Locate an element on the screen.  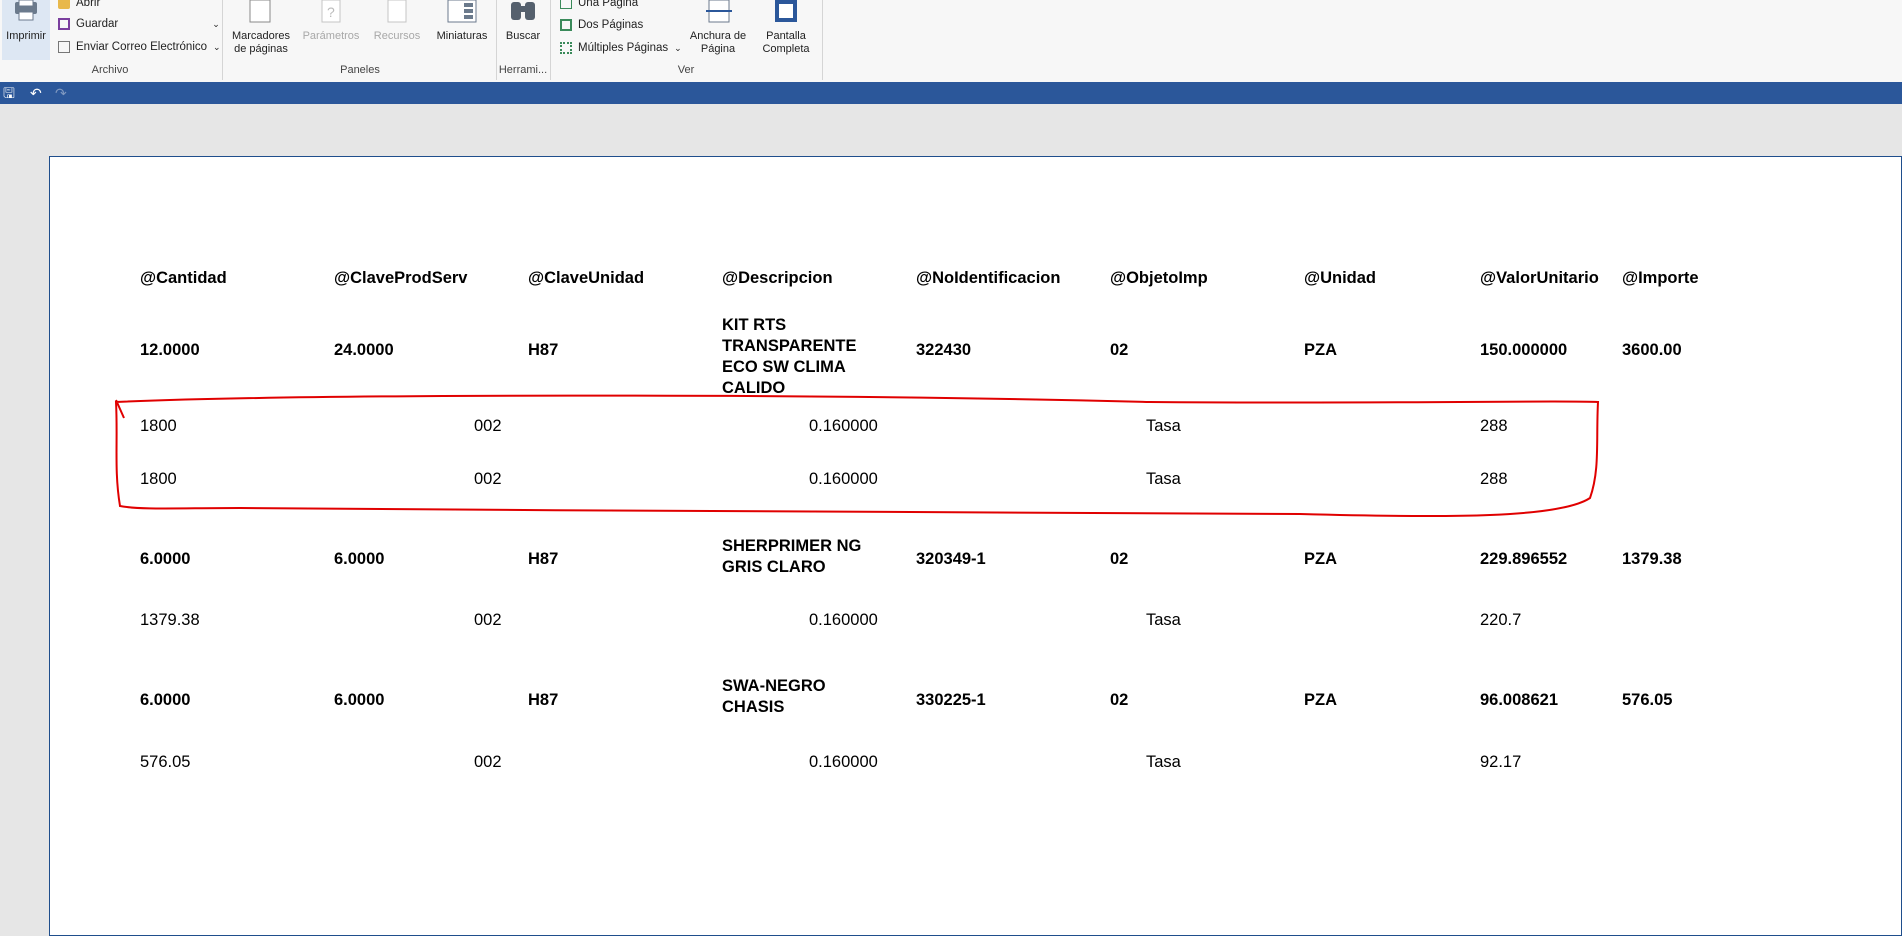
one-page-icon is located at coordinates (566, 4).